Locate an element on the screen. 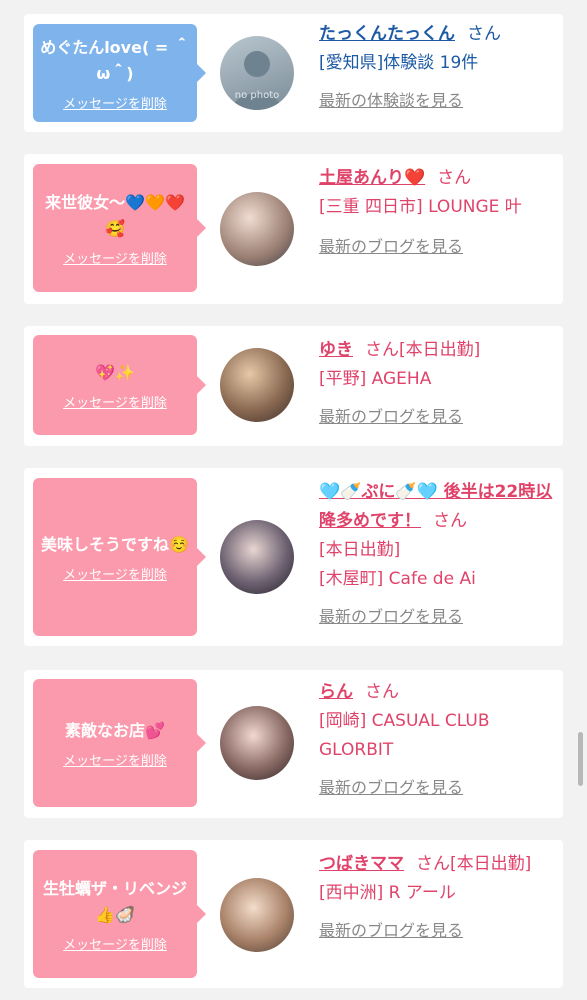 The width and height of the screenshot is (587, 1000). profile-info: 土屋あんり❤️ さん [三重 四日市] LOUNGE 叶 最新のブログを見る is located at coordinates (437, 213).